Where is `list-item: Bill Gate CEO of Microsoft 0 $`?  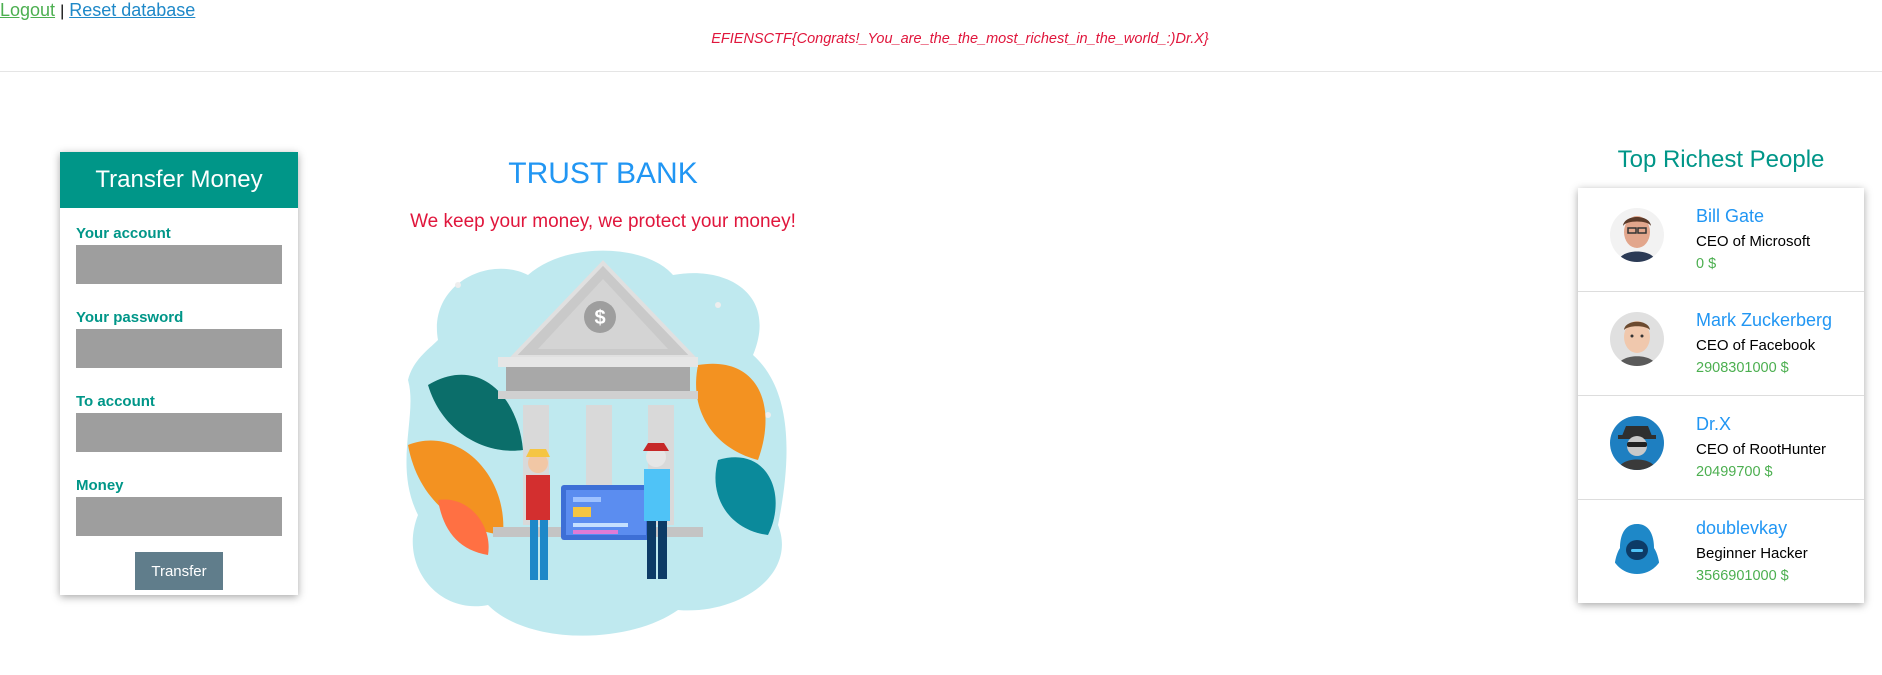 list-item: Bill Gate CEO of Microsoft 0 $ is located at coordinates (1721, 240).